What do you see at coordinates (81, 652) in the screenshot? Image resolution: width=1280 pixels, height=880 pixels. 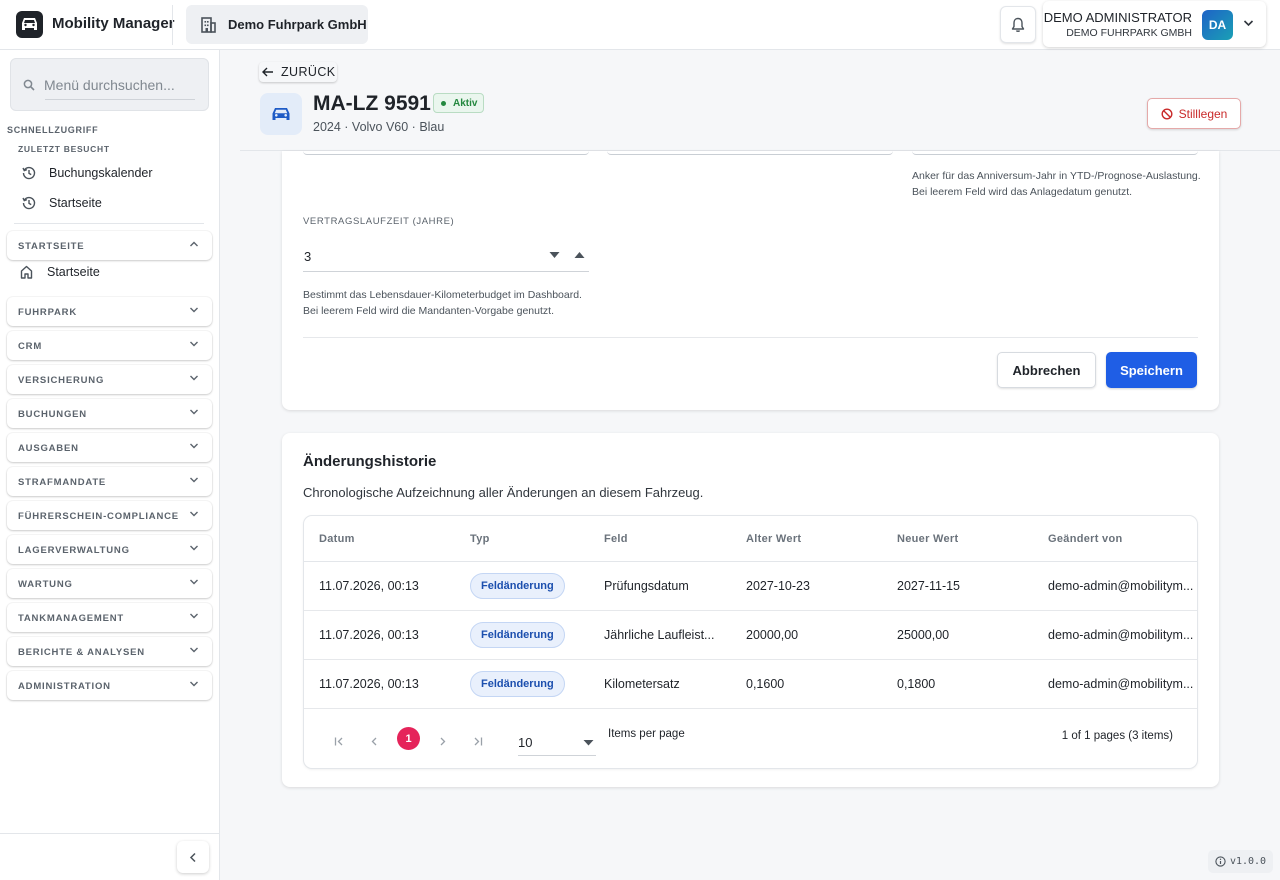 I see `nav-group-label: BERICHTE & ANALYSEN` at bounding box center [81, 652].